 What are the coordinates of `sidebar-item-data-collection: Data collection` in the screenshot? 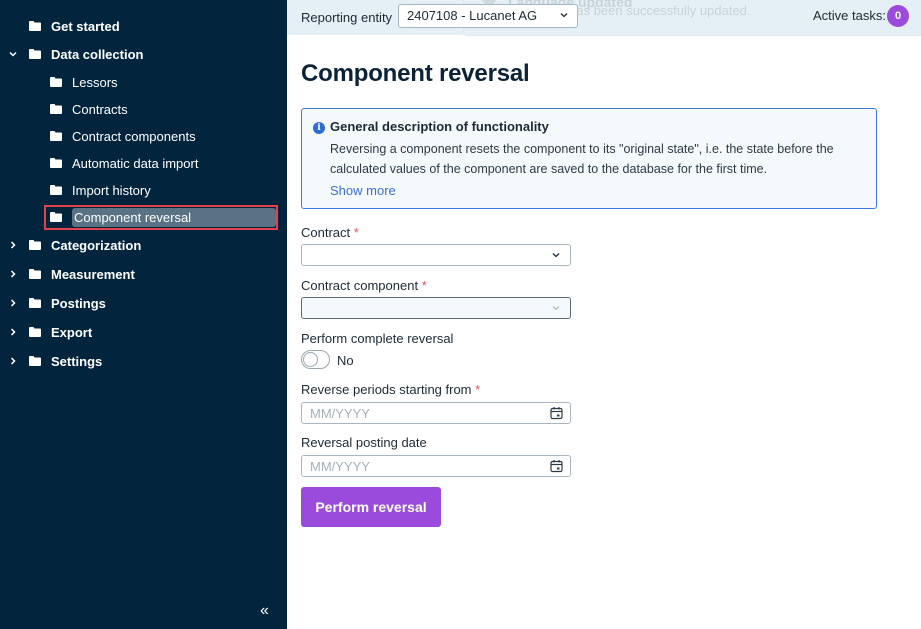 It's located at (76, 54).